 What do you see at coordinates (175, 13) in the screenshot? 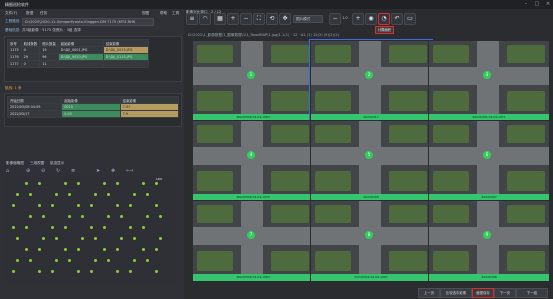
I see `menu-tools: 工具` at bounding box center [175, 13].